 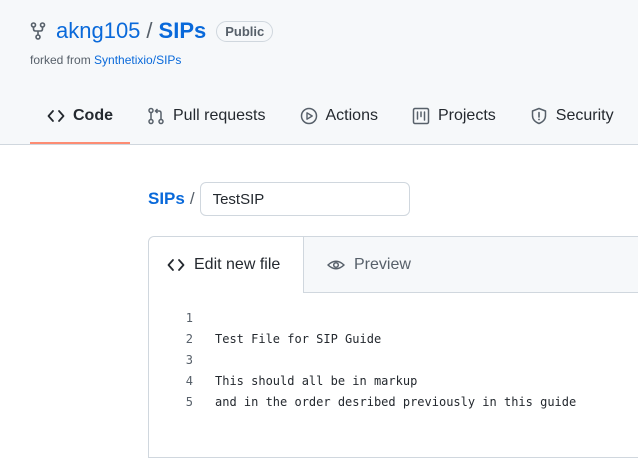 I want to click on line-number: 2, so click(x=189, y=338).